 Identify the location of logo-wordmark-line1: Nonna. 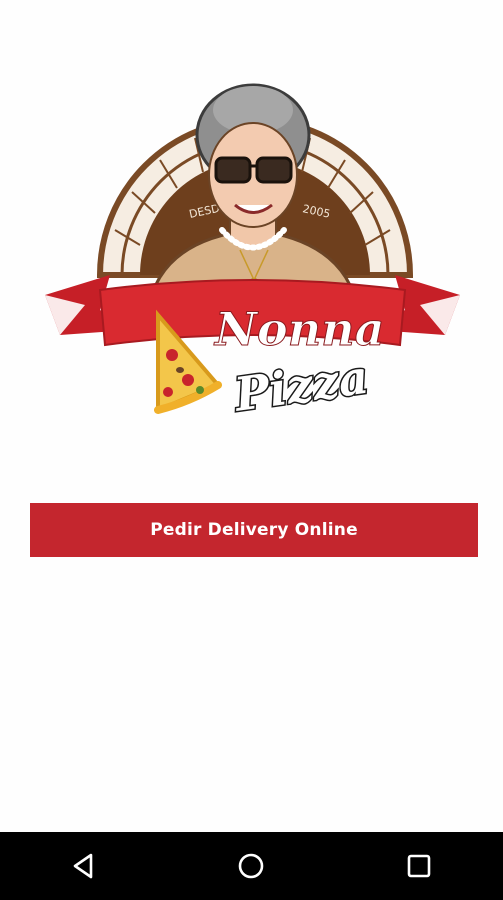
(298, 329).